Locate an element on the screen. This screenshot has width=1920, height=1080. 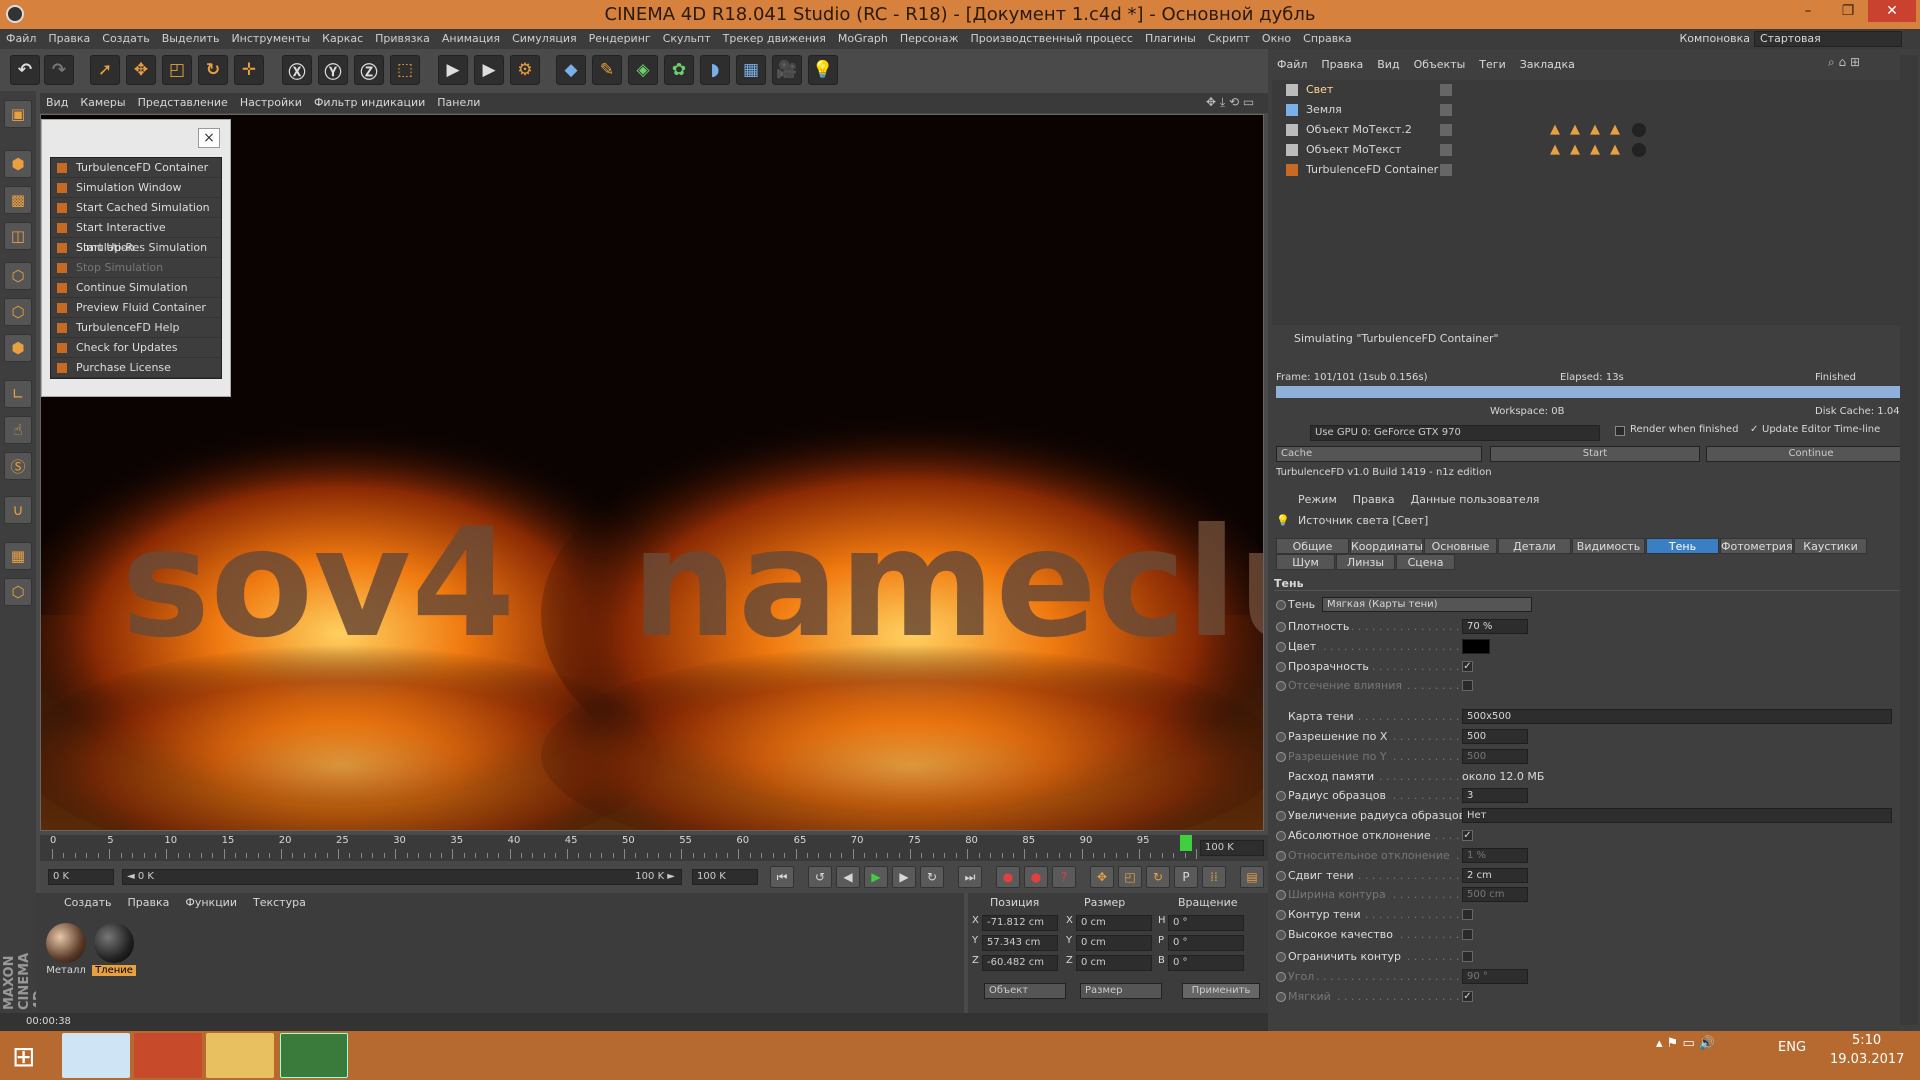
prev-key-icon: ↺ is located at coordinates (820, 877).